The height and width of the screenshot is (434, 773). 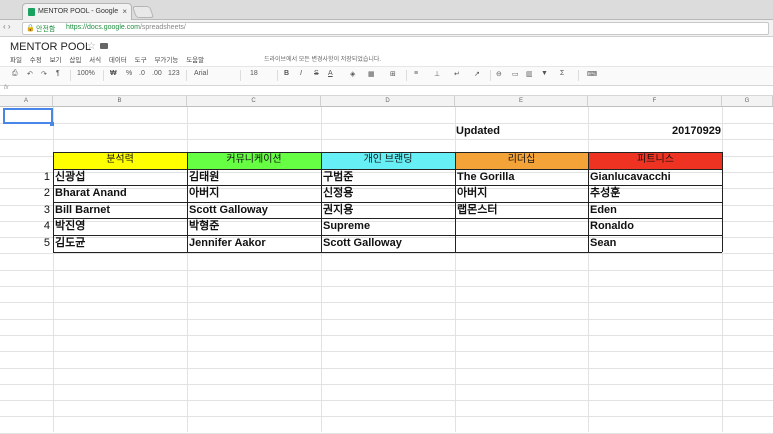 What do you see at coordinates (36, 60) in the screenshot?
I see `menu-edit: 수정` at bounding box center [36, 60].